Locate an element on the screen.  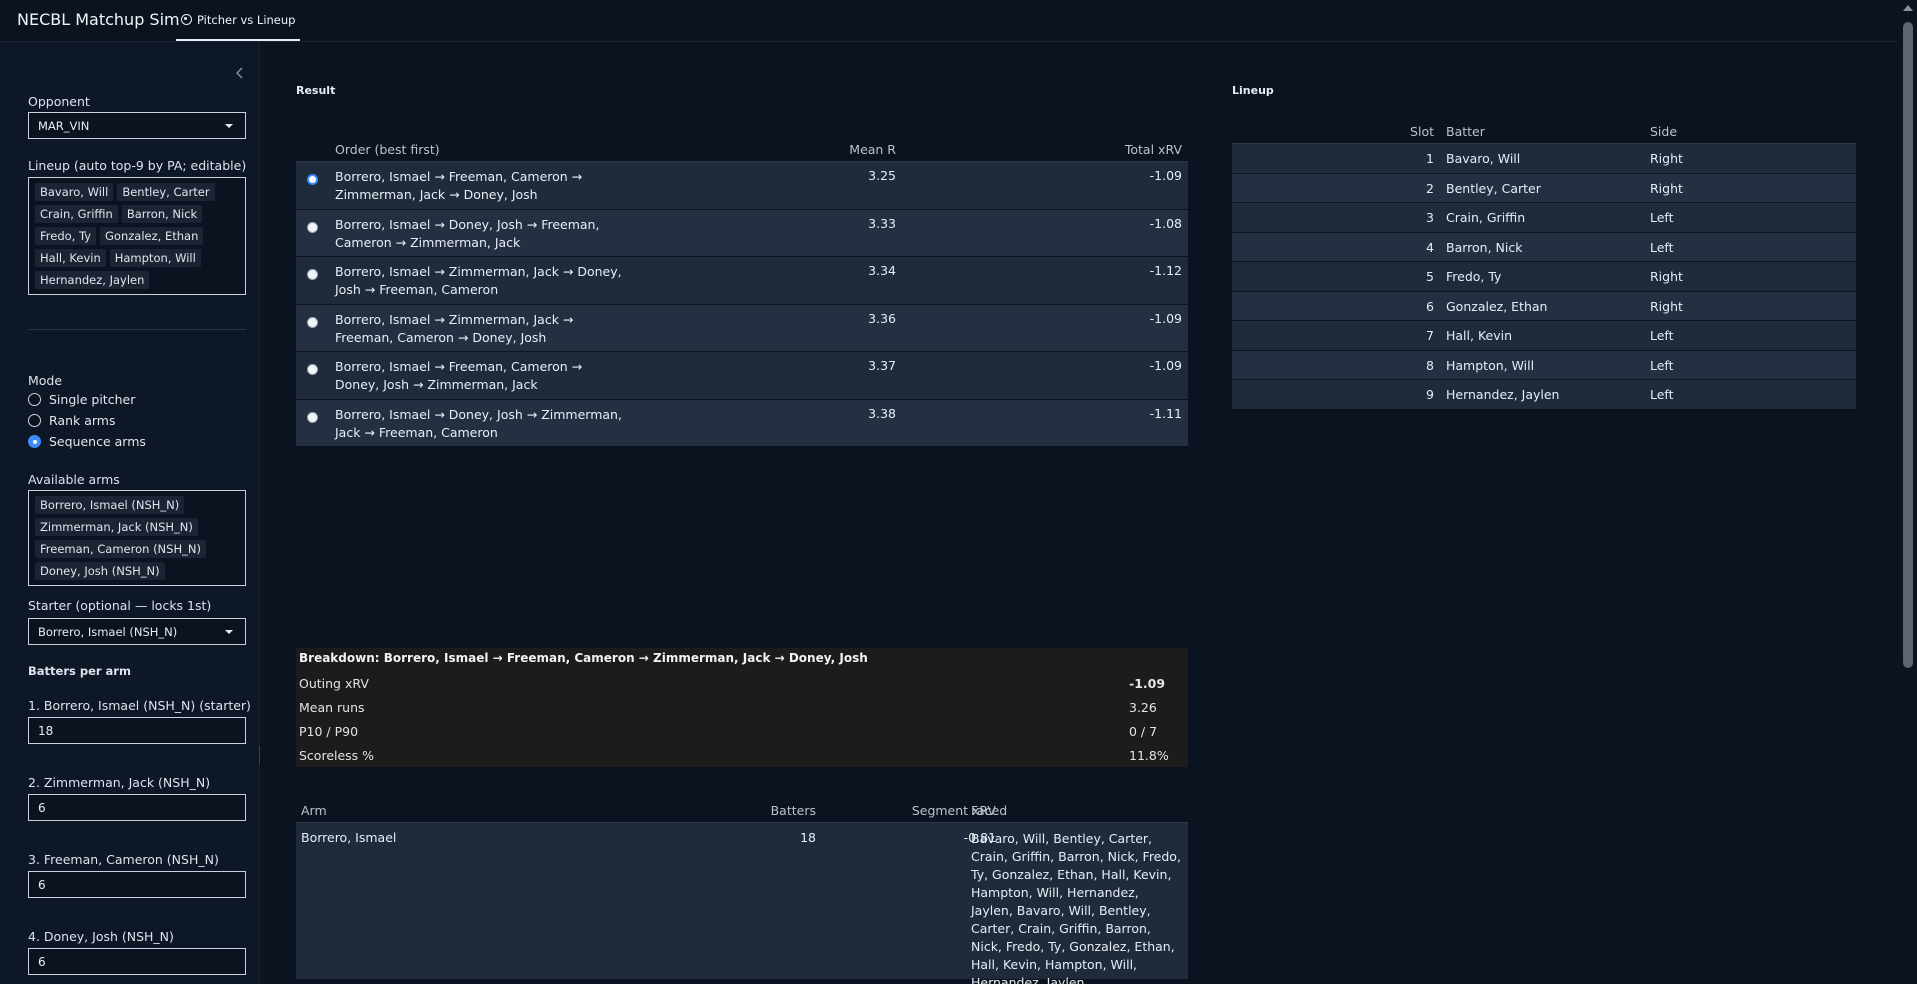
mode-option-2: Rank arms is located at coordinates (71, 420).